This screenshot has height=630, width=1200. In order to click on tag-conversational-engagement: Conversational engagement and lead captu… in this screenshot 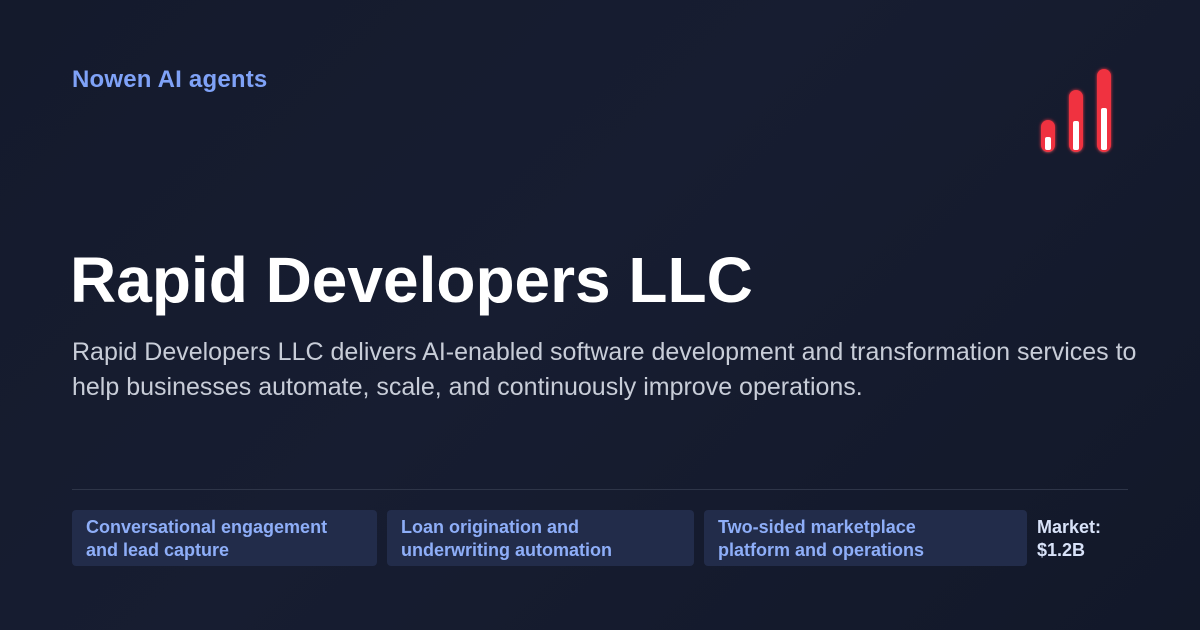, I will do `click(224, 538)`.